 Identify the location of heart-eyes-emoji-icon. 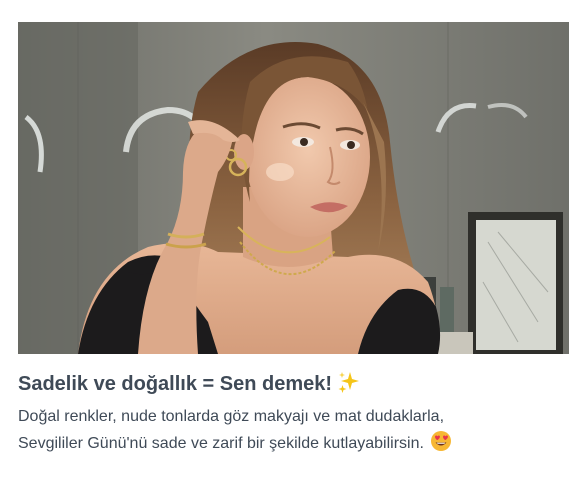
(441, 445).